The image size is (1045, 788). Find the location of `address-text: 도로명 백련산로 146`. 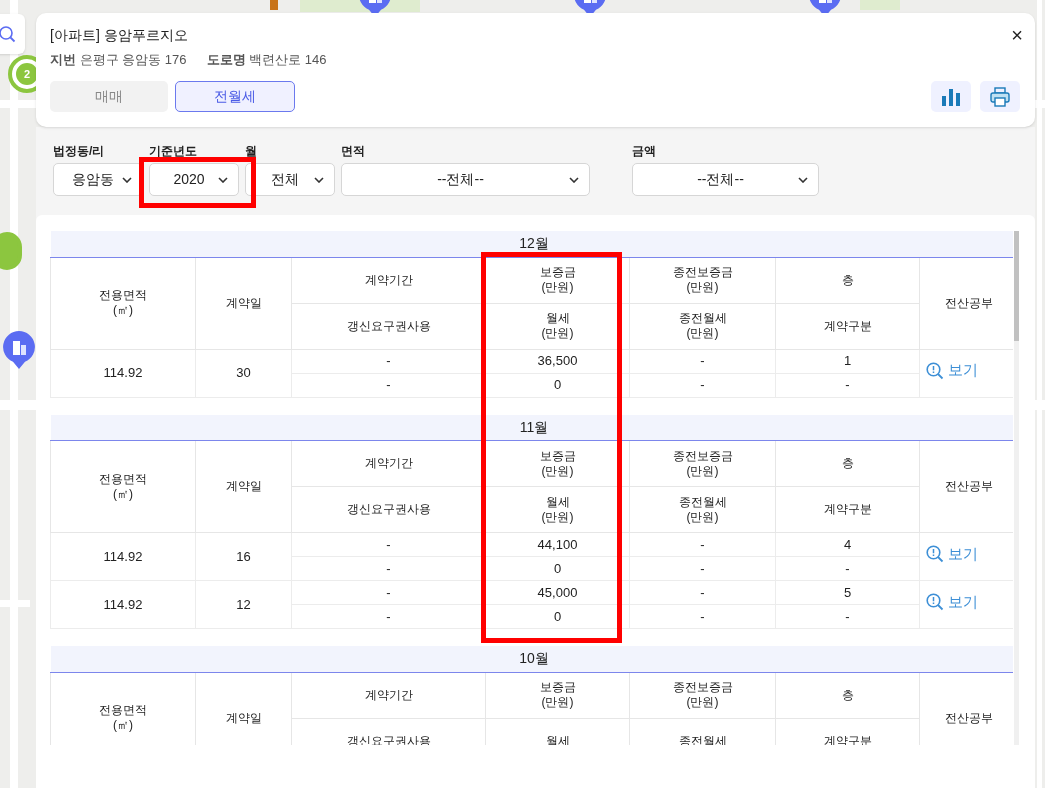

address-text: 도로명 백련산로 146 is located at coordinates (266, 60).